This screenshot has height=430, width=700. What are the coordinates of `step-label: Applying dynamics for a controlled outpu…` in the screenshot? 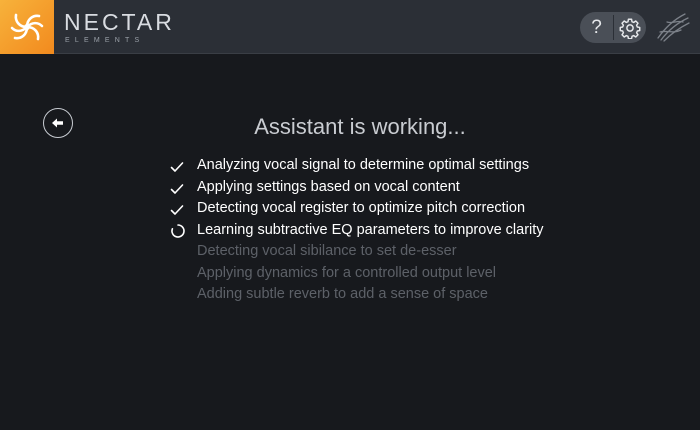 It's located at (347, 272).